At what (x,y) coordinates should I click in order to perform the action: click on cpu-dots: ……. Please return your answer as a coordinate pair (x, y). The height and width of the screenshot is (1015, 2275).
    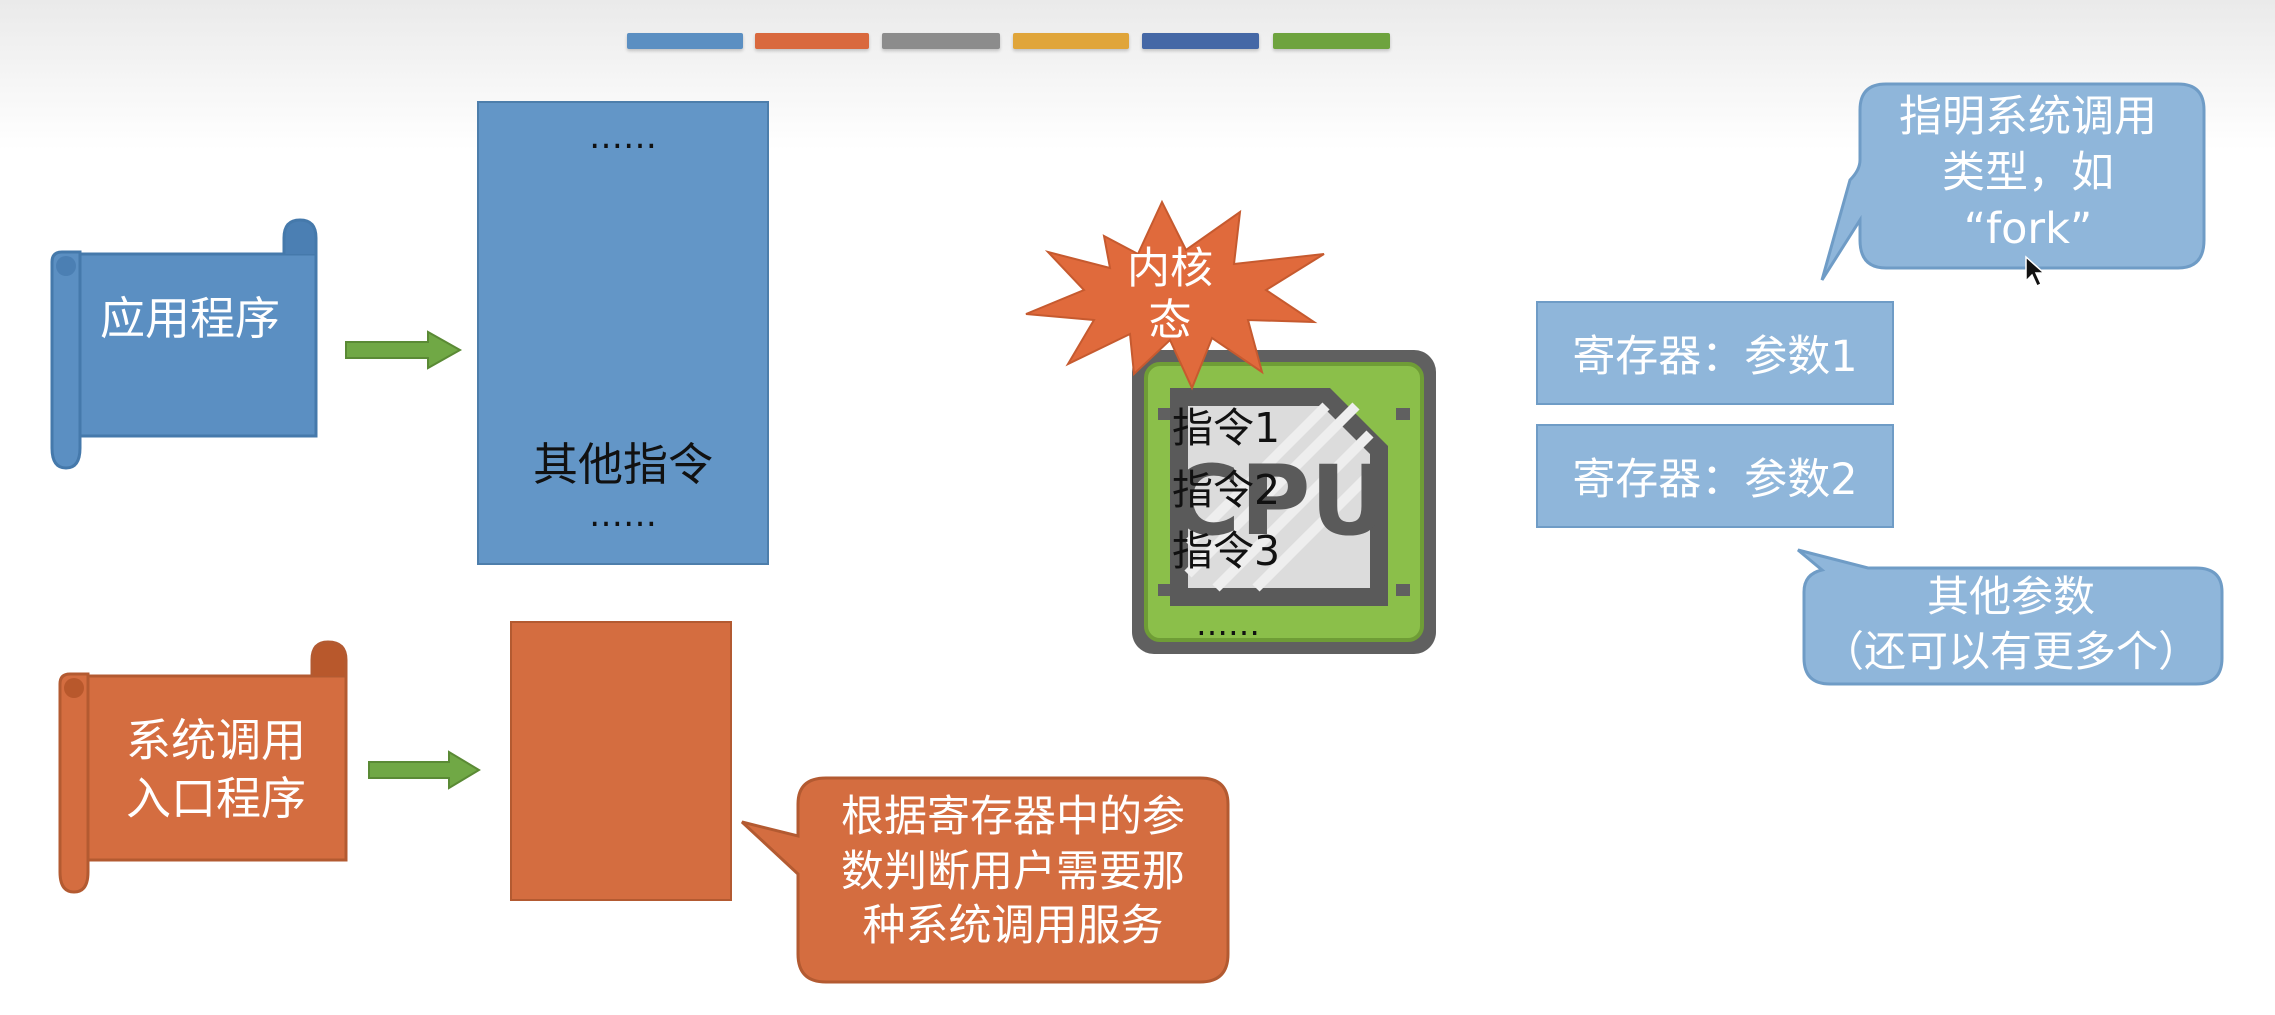
    Looking at the image, I should click on (1228, 624).